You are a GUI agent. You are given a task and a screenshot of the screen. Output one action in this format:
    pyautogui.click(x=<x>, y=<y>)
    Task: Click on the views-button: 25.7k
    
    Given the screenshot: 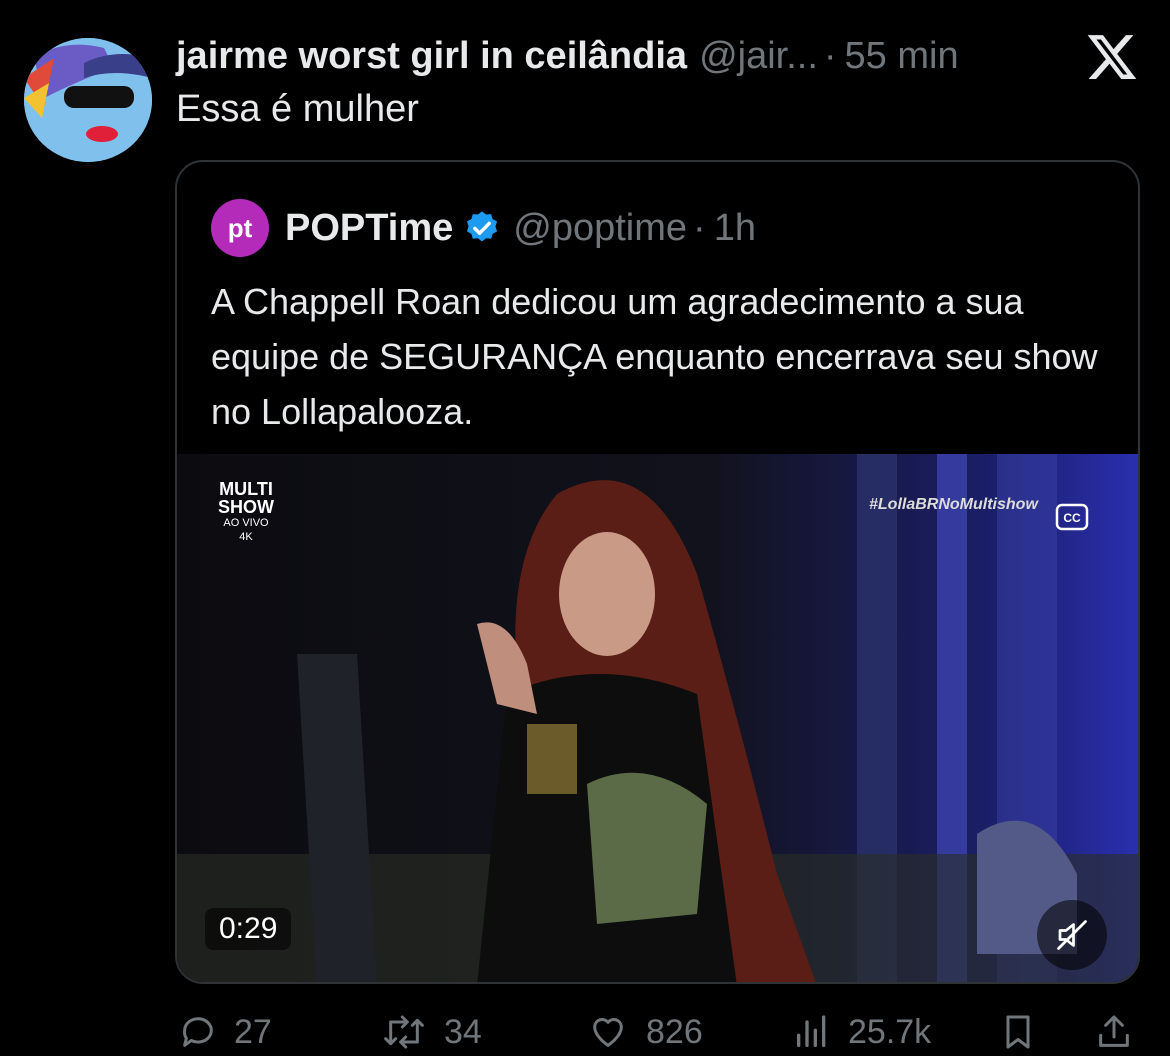 What is the action you would take?
    pyautogui.click(x=860, y=1032)
    